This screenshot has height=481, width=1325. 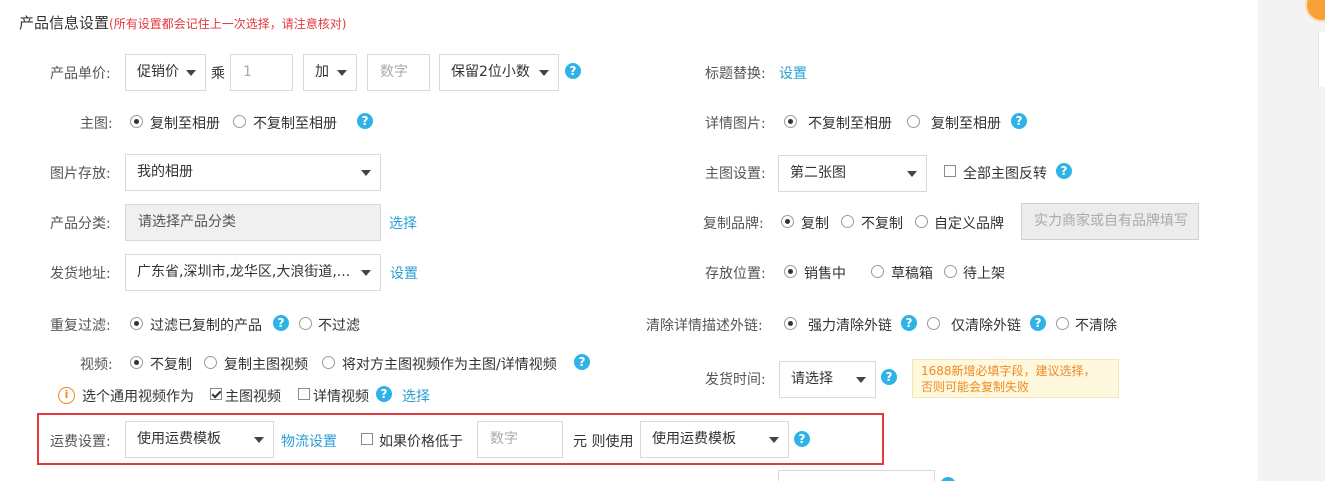 What do you see at coordinates (330, 72) in the screenshot?
I see `price-op-select: 加` at bounding box center [330, 72].